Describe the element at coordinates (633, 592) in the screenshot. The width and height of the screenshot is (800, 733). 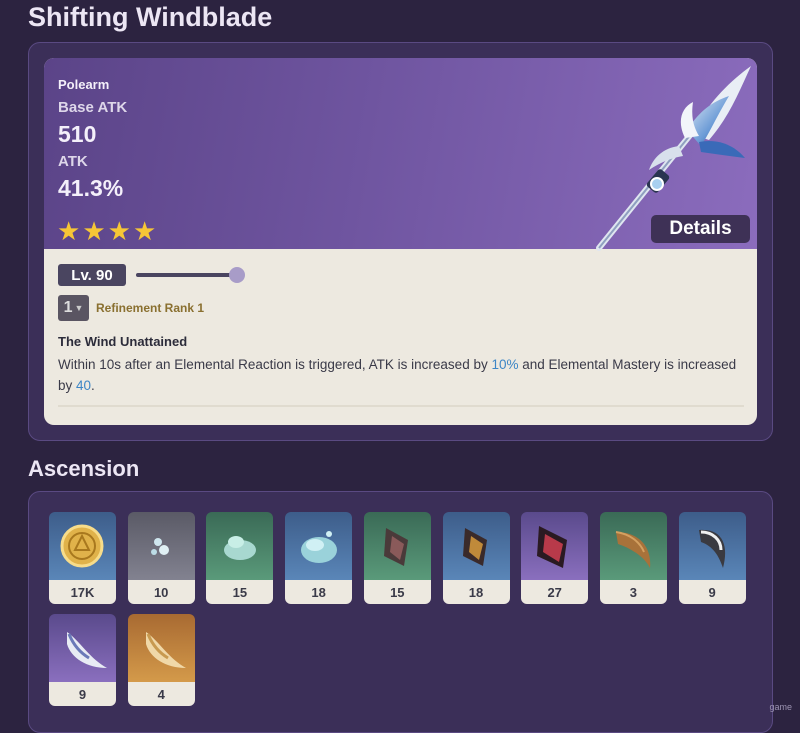
I see `item-count: 3` at that location.